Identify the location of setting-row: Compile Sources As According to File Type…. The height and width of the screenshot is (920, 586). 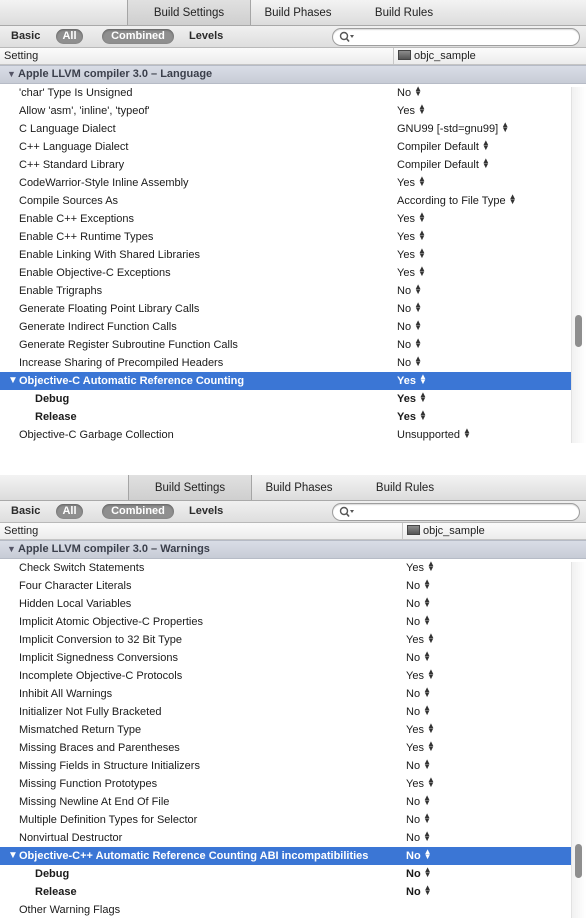
(293, 201).